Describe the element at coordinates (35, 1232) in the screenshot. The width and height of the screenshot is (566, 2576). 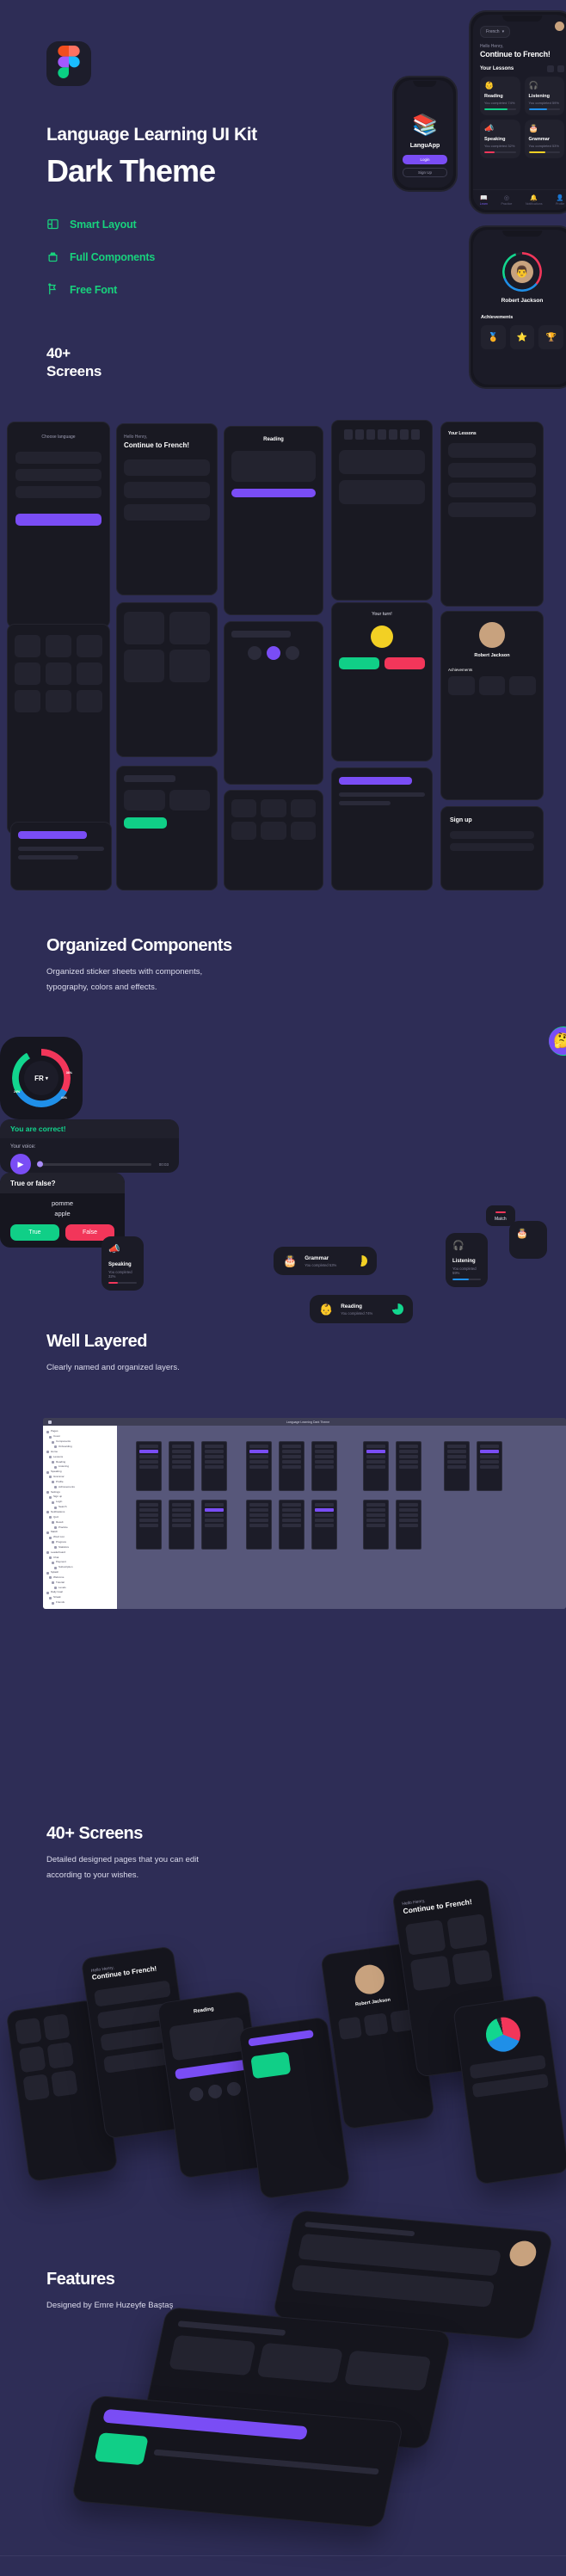
I see `true-button: True` at that location.